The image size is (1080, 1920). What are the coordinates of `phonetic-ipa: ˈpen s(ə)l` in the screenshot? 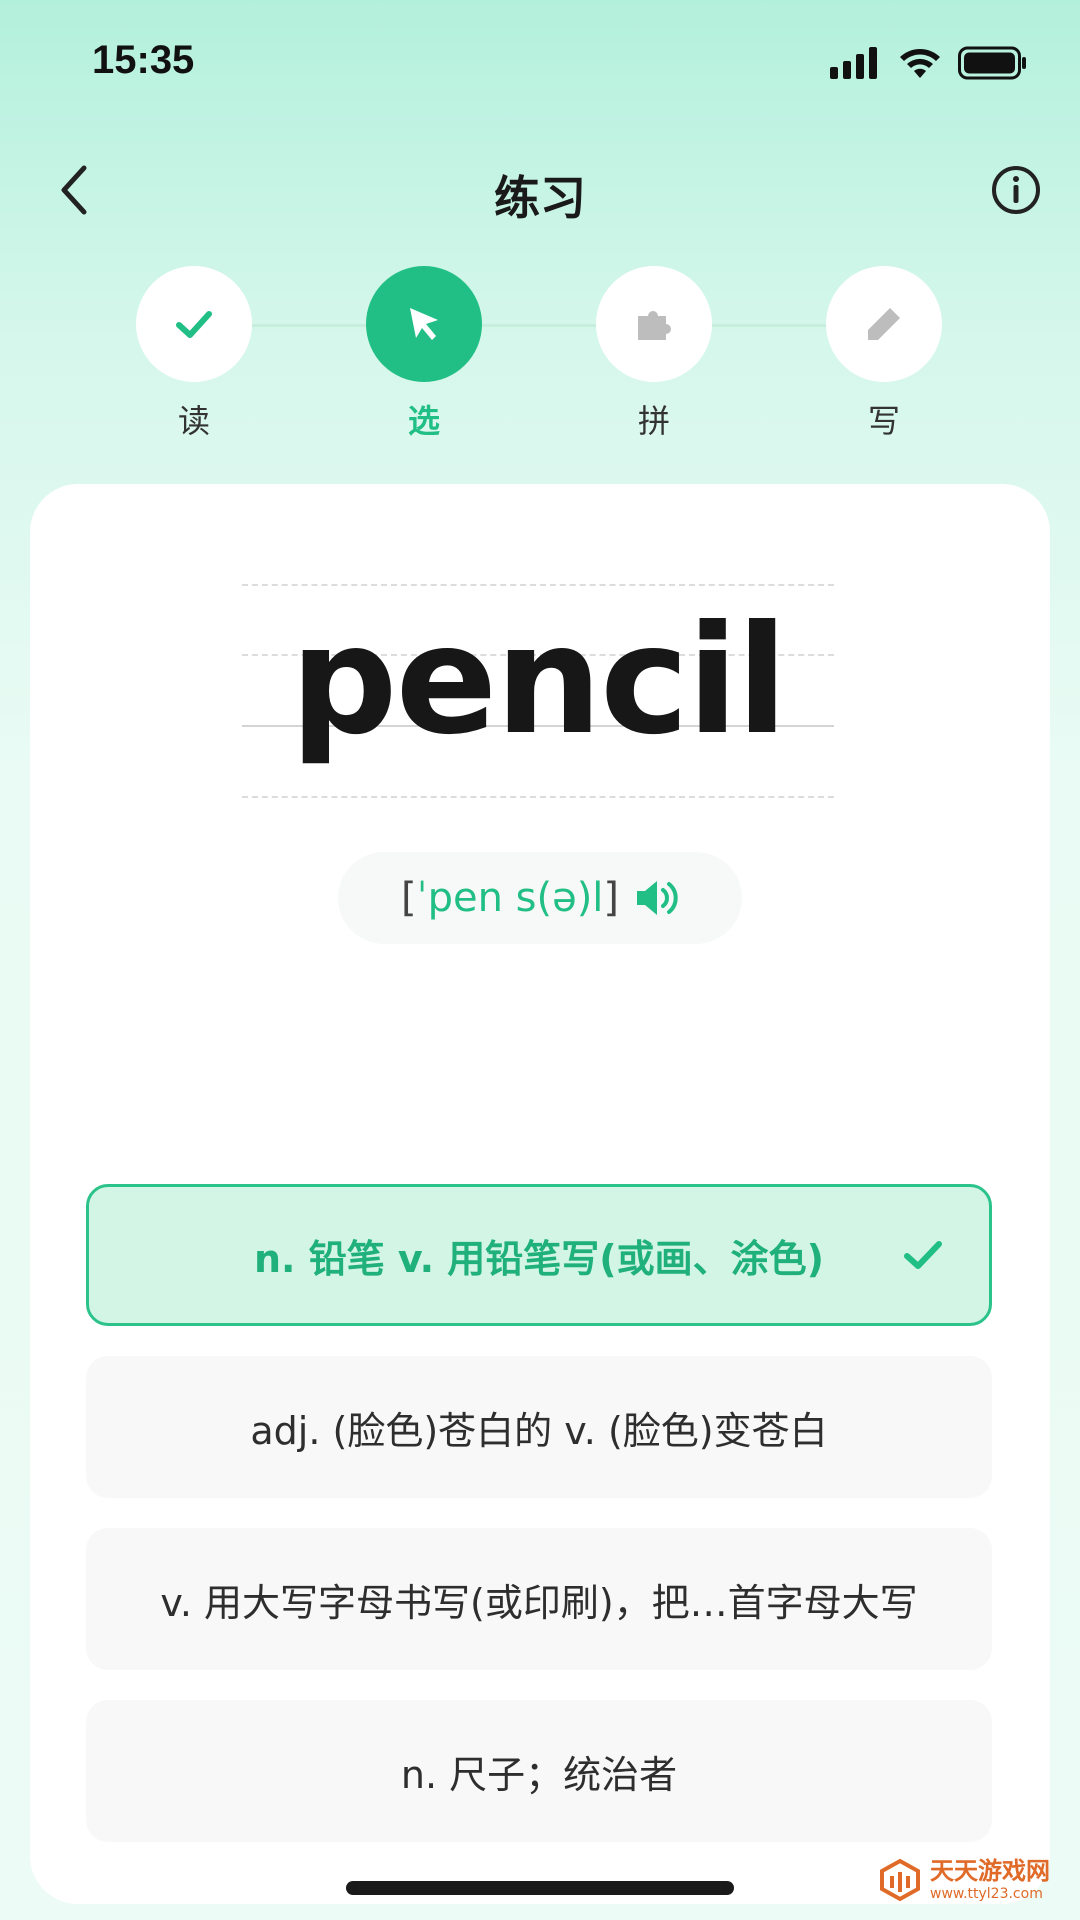 It's located at (510, 898).